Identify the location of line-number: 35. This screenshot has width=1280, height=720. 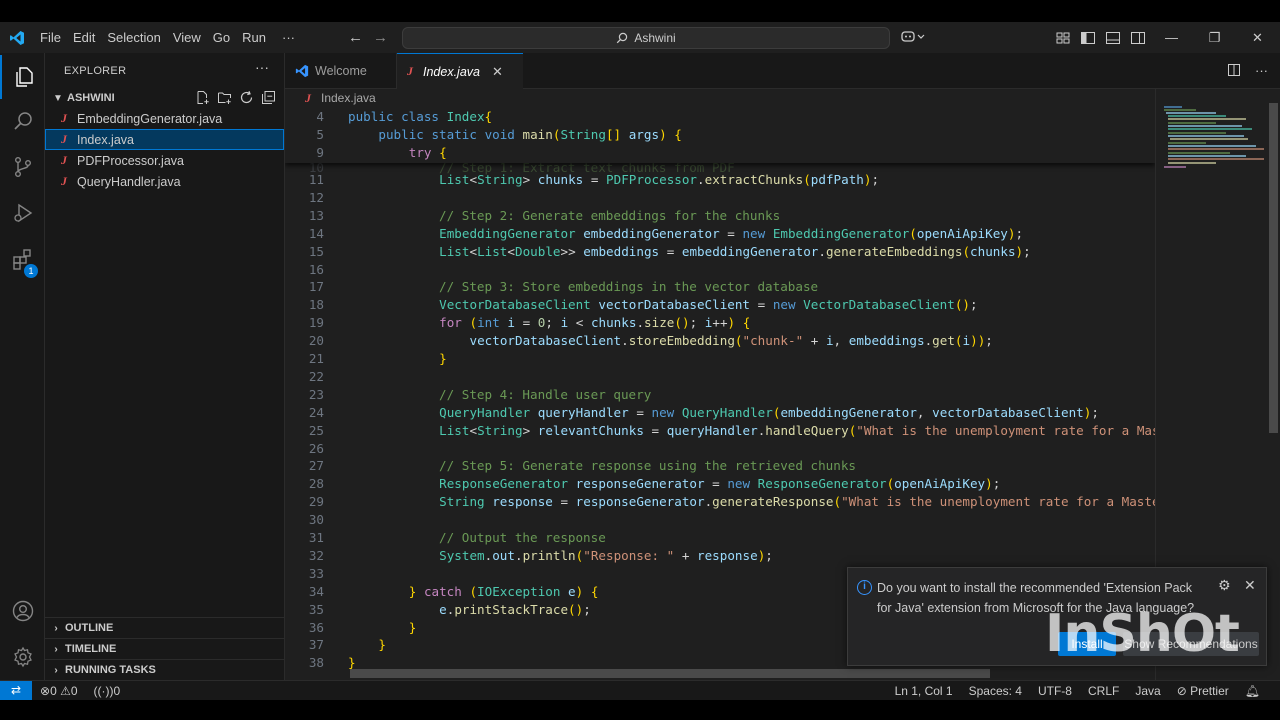
(316, 609).